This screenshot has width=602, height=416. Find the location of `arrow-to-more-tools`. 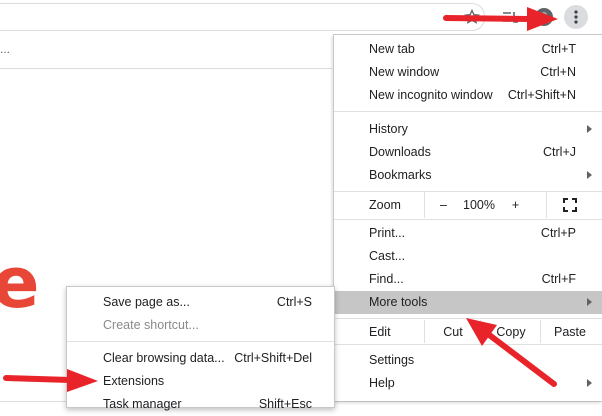

arrow-to-more-tools is located at coordinates (511, 352).